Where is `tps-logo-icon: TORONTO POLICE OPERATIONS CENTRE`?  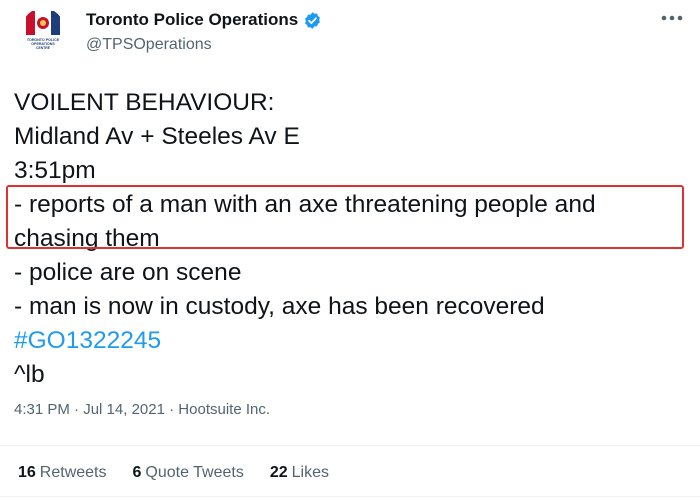 tps-logo-icon: TORONTO POLICE OPERATIONS CENTRE is located at coordinates (43, 29).